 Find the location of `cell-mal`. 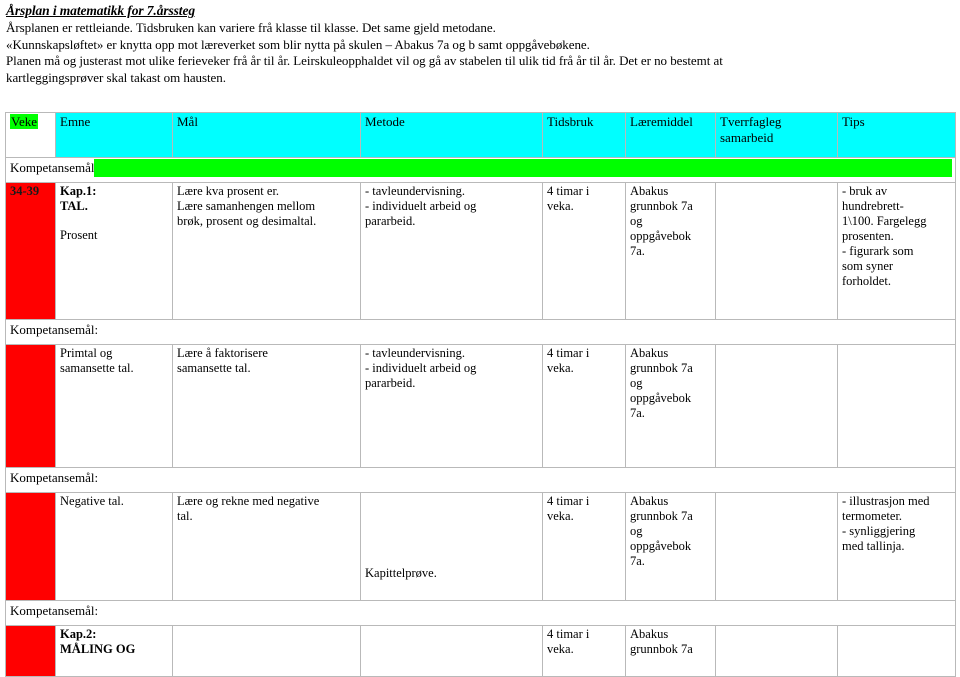

cell-mal is located at coordinates (266, 651).